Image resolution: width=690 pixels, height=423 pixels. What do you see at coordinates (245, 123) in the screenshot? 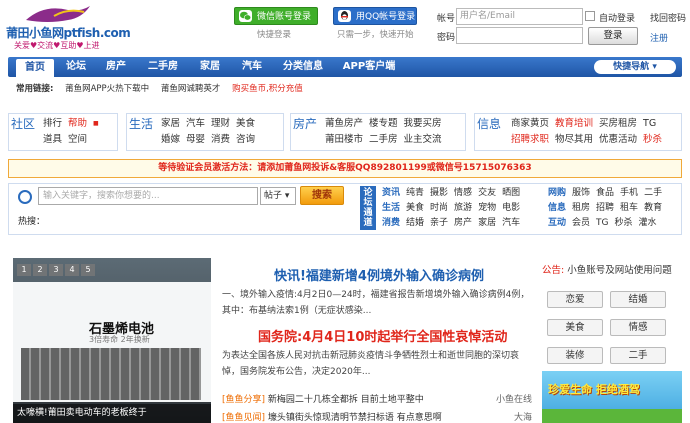
I see `cat-link: 美食` at bounding box center [245, 123].